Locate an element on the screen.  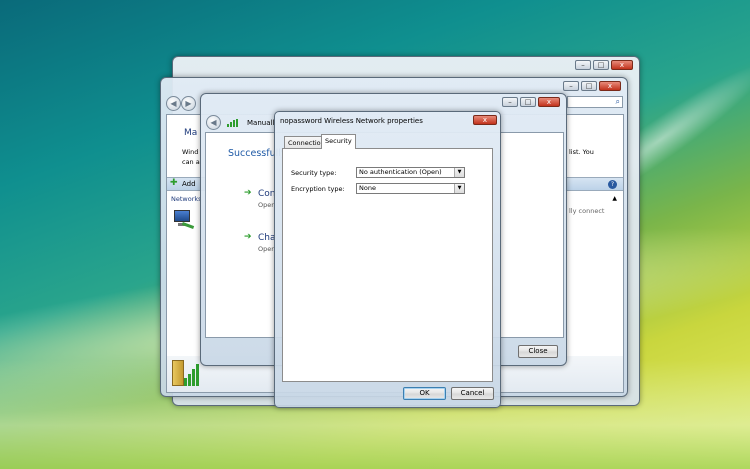
add-button: Add is located at coordinates (189, 184).